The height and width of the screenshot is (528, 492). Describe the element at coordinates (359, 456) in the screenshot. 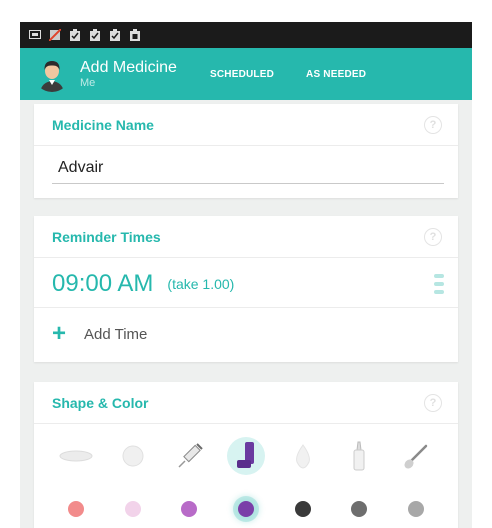

I see `dropper-bottle-icon` at that location.